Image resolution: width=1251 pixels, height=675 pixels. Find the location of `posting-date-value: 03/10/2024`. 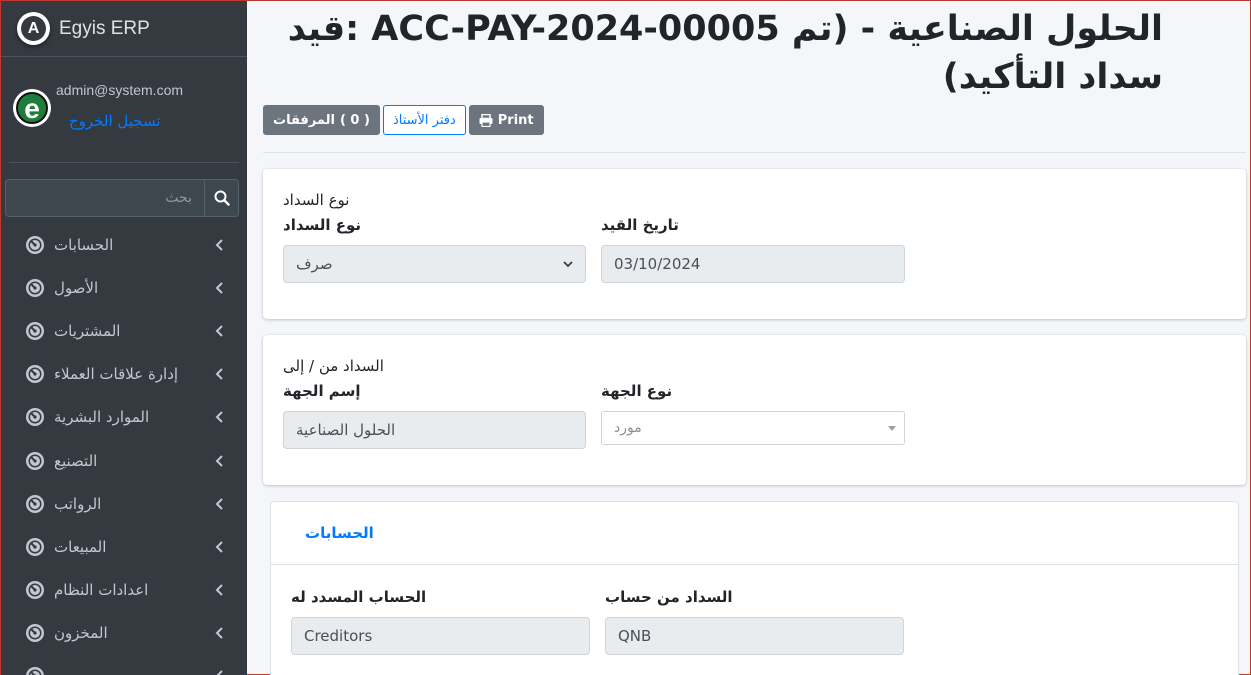

posting-date-value: 03/10/2024 is located at coordinates (657, 264).